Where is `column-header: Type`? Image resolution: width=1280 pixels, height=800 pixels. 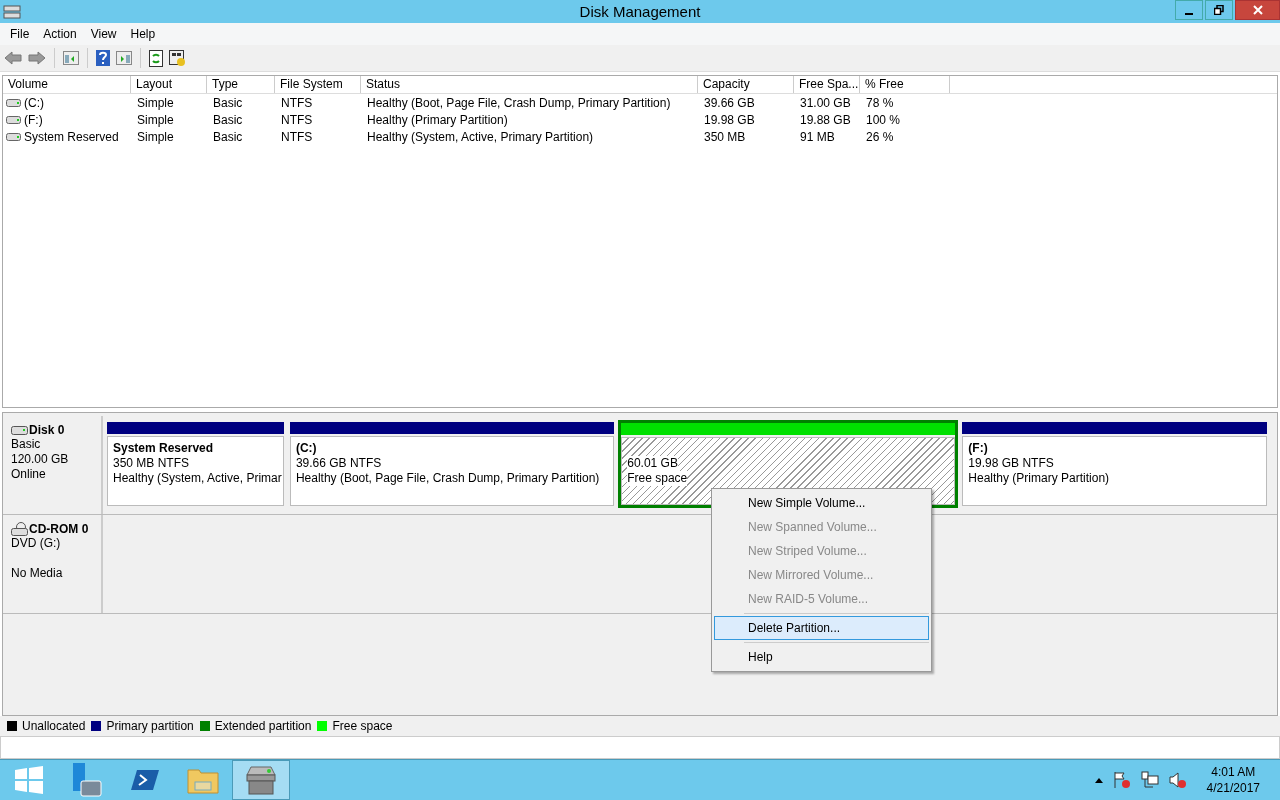
column-header: Type is located at coordinates (241, 84).